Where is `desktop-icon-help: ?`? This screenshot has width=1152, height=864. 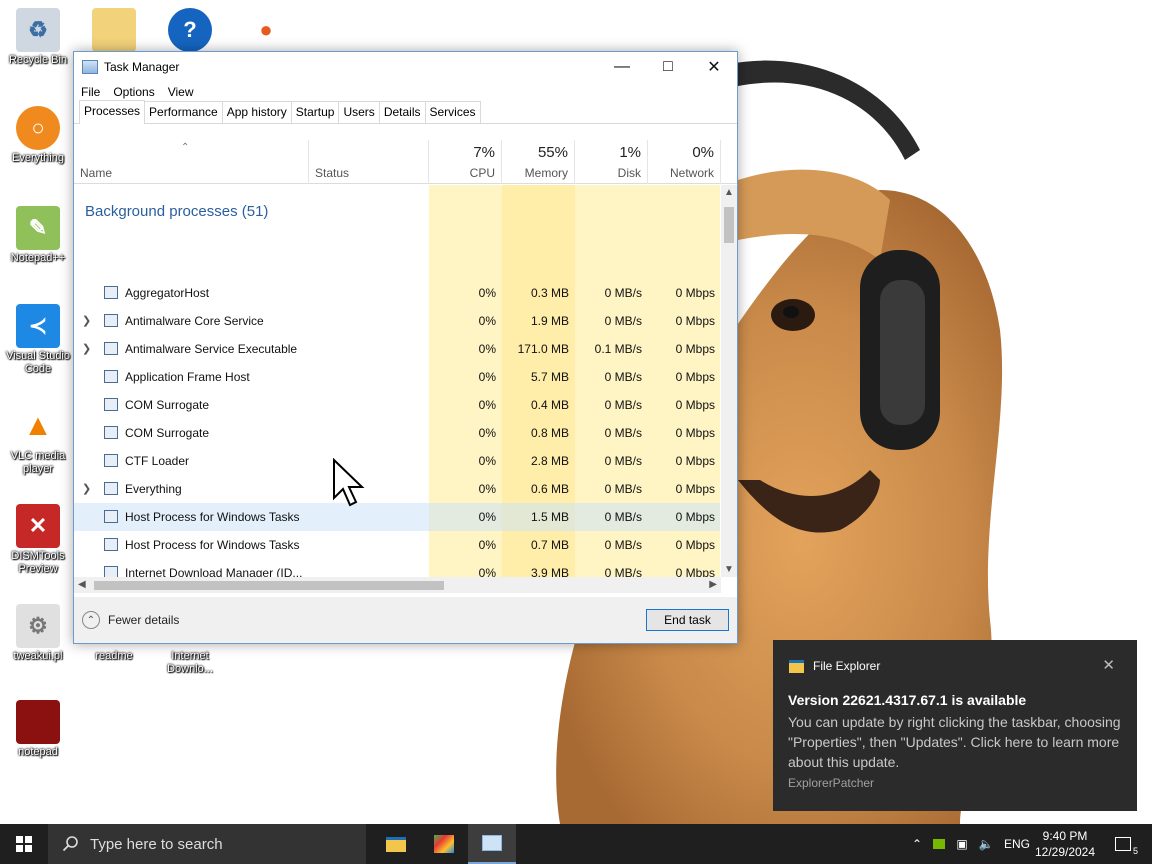
desktop-icon-help: ? is located at coordinates (190, 31).